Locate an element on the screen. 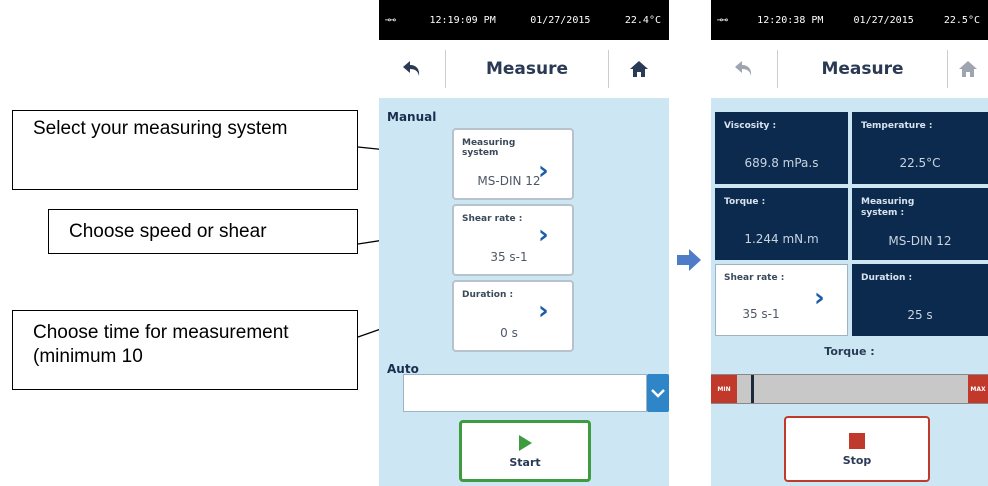 This screenshot has height=486, width=988. measuring-system-tile-value: MS-DIN 12 is located at coordinates (920, 241).